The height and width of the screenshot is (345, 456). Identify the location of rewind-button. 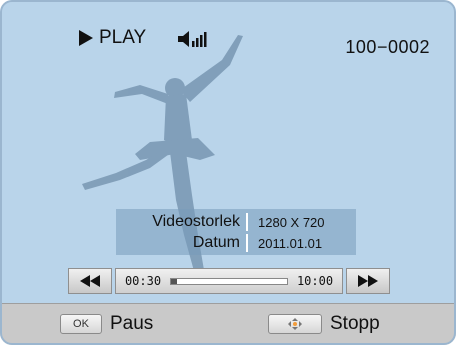
(90, 281).